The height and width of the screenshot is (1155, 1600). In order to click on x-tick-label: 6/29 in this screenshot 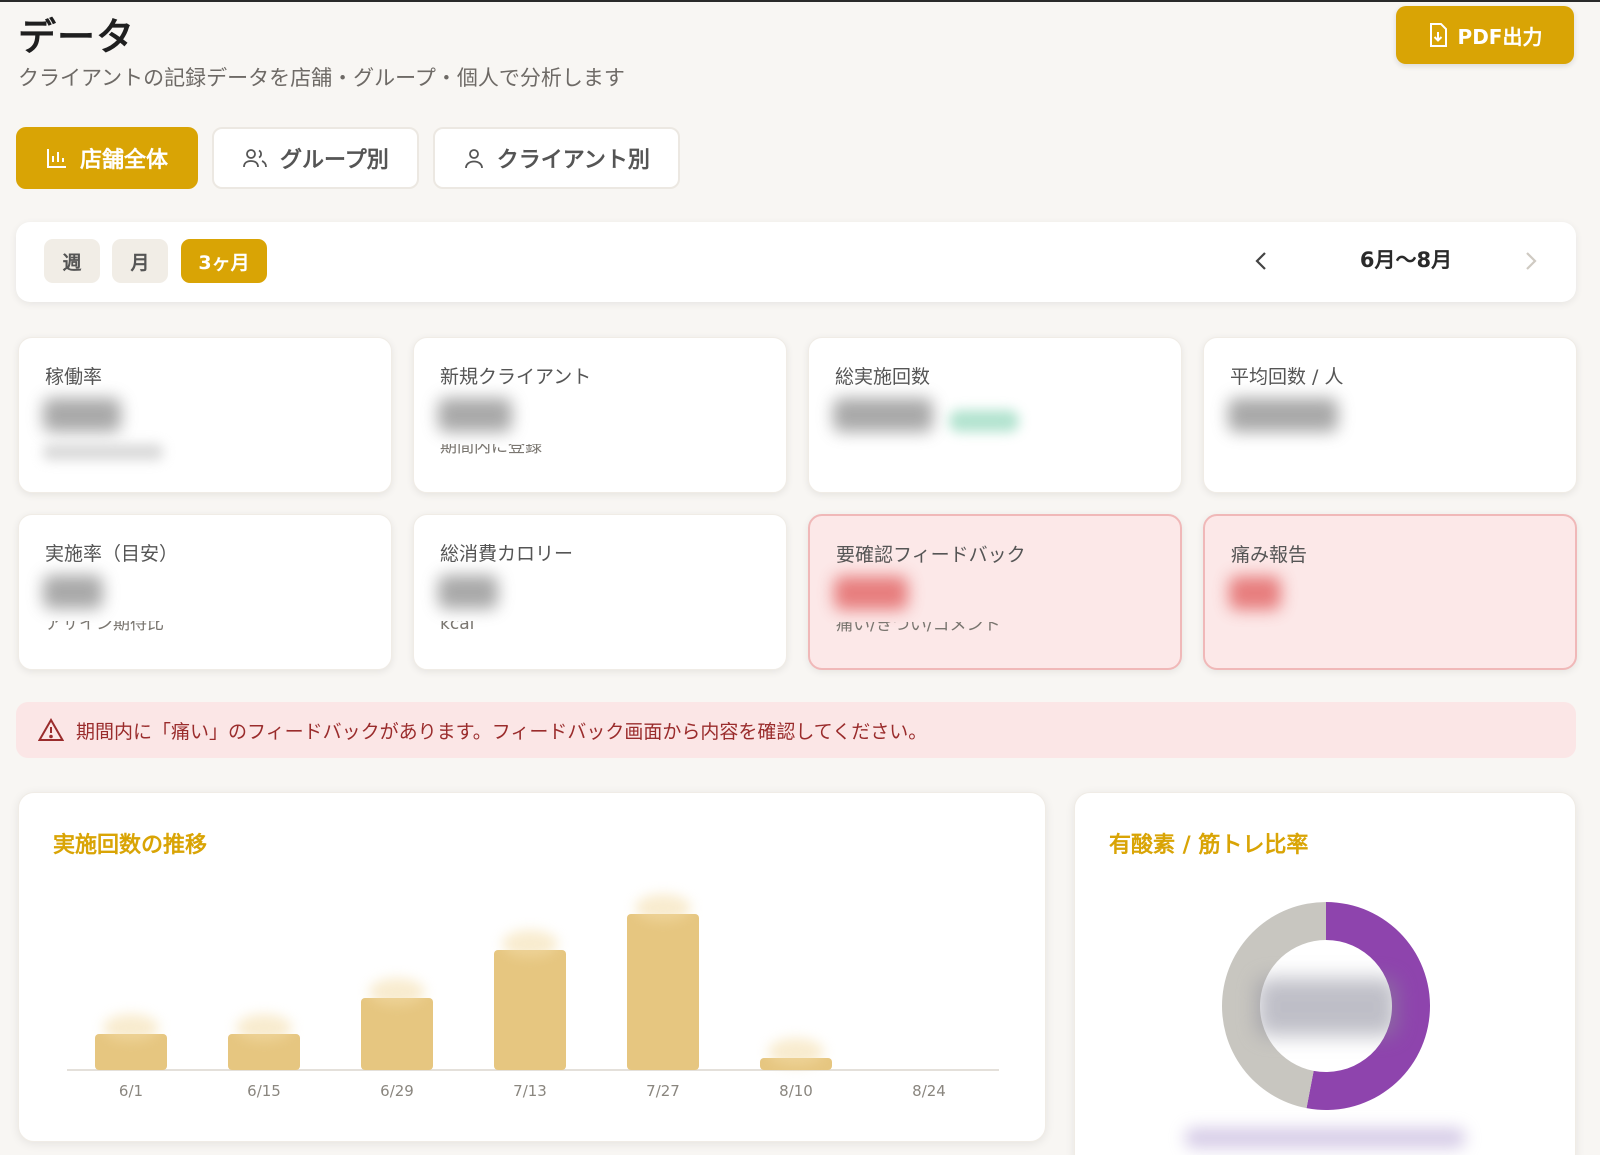, I will do `click(397, 1091)`.